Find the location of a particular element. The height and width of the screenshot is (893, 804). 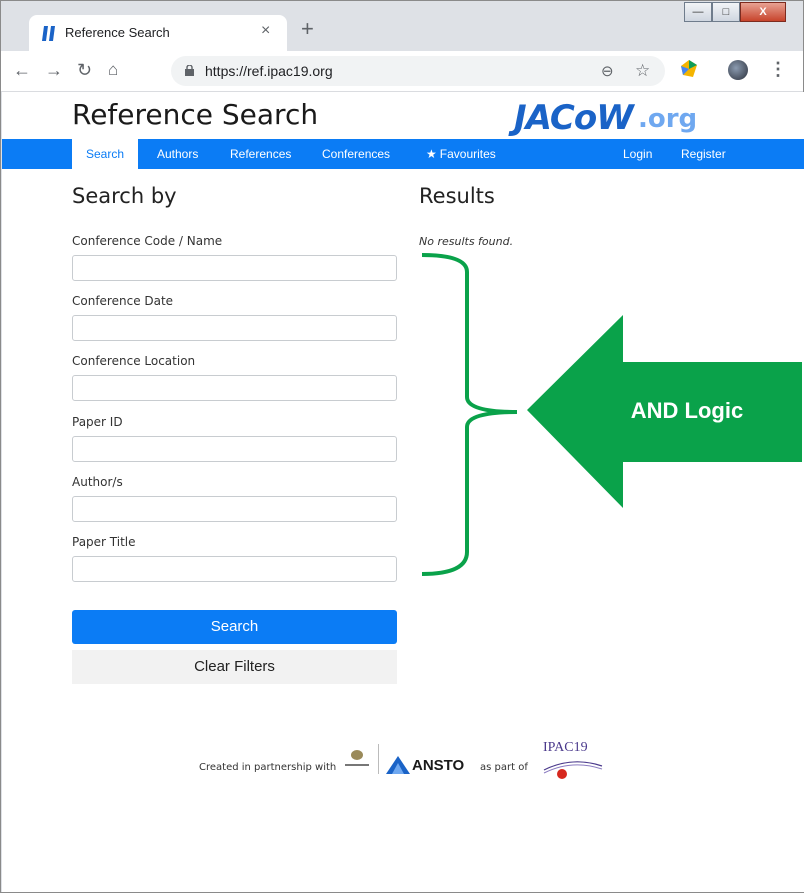

logo-suffix-text: .org is located at coordinates (668, 119).